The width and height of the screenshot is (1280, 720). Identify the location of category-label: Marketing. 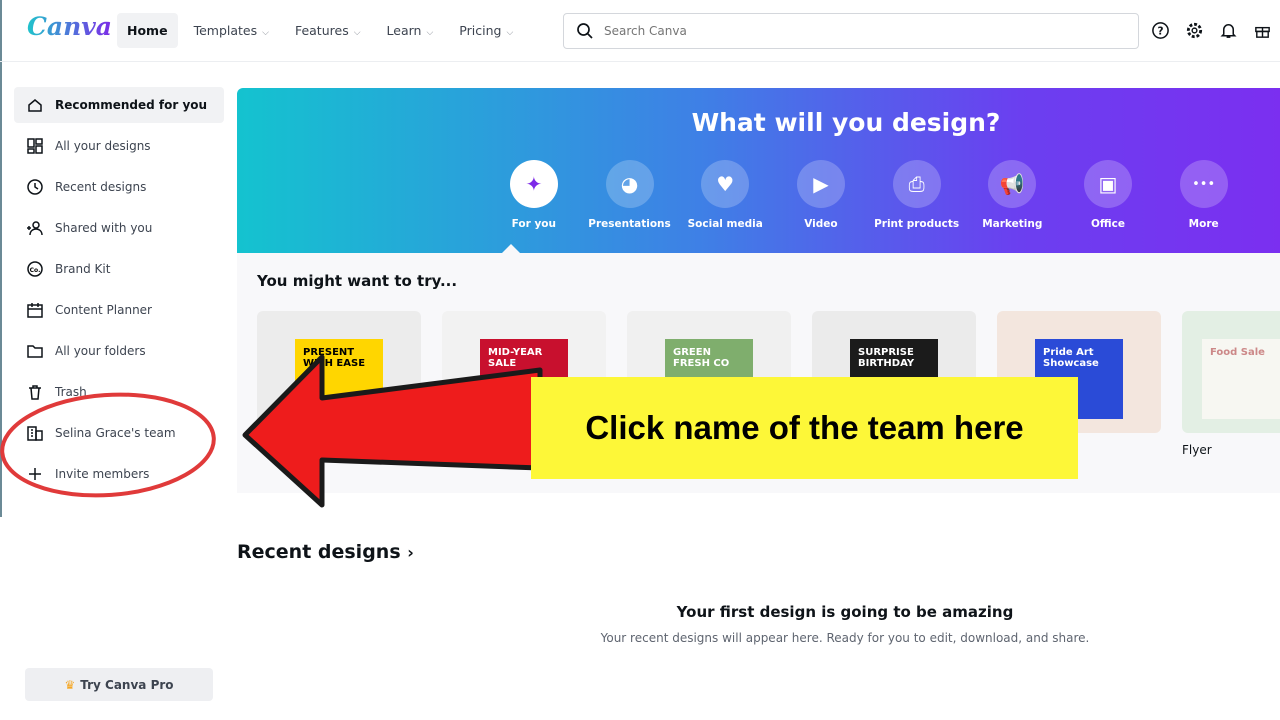
(1012, 224).